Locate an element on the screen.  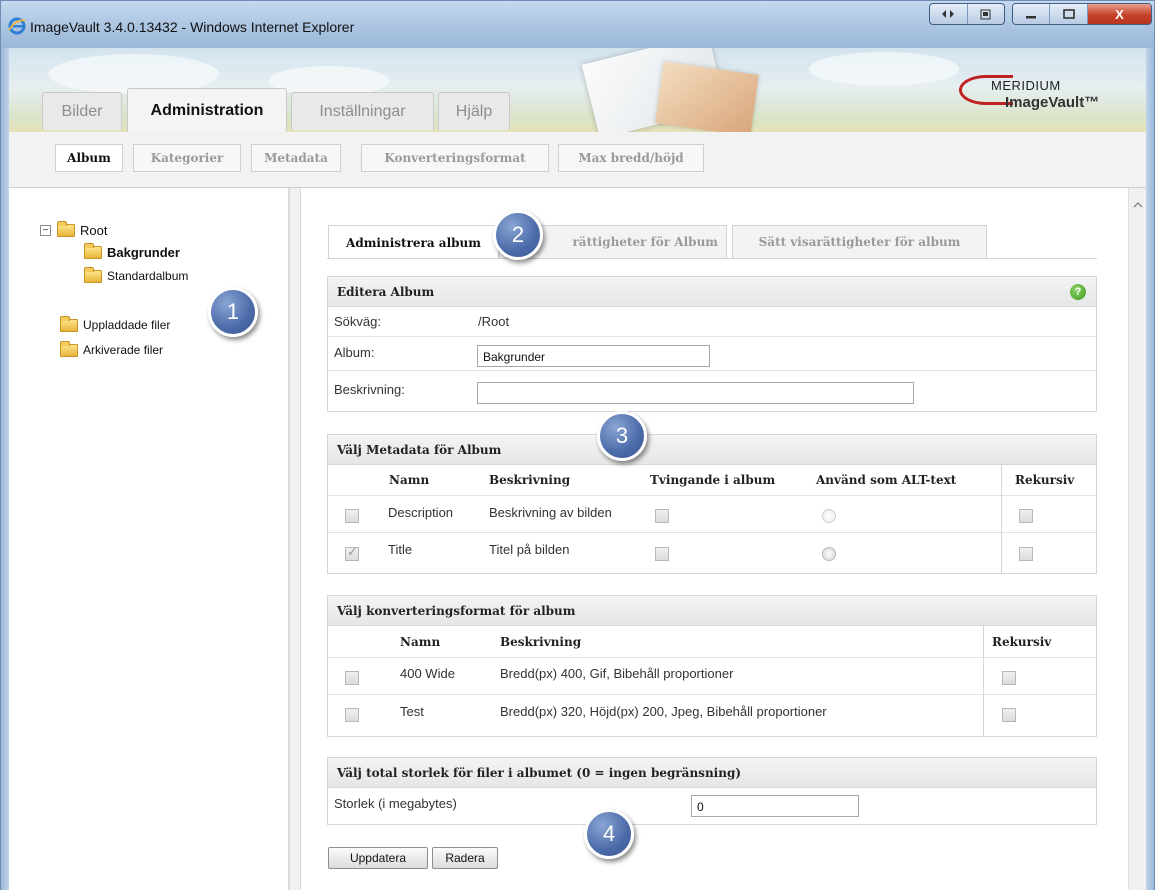
album-name-input: Bakgrunder is located at coordinates (593, 356).